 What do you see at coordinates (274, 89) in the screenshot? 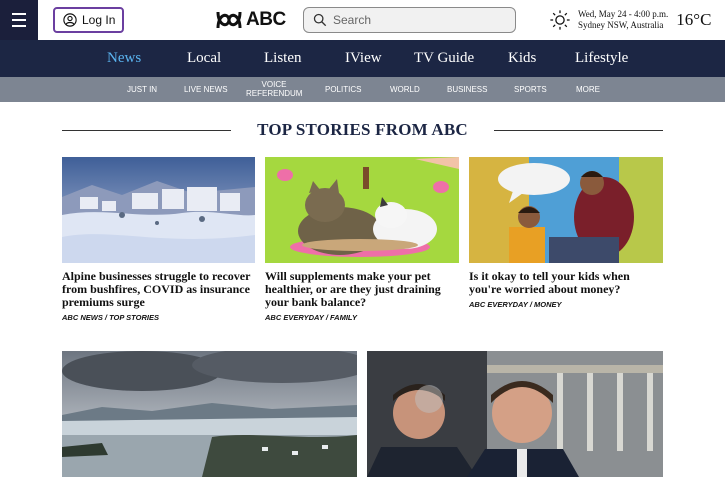
I see `subnav-item-voice-referendum: VOICE REFERENDUM` at bounding box center [274, 89].